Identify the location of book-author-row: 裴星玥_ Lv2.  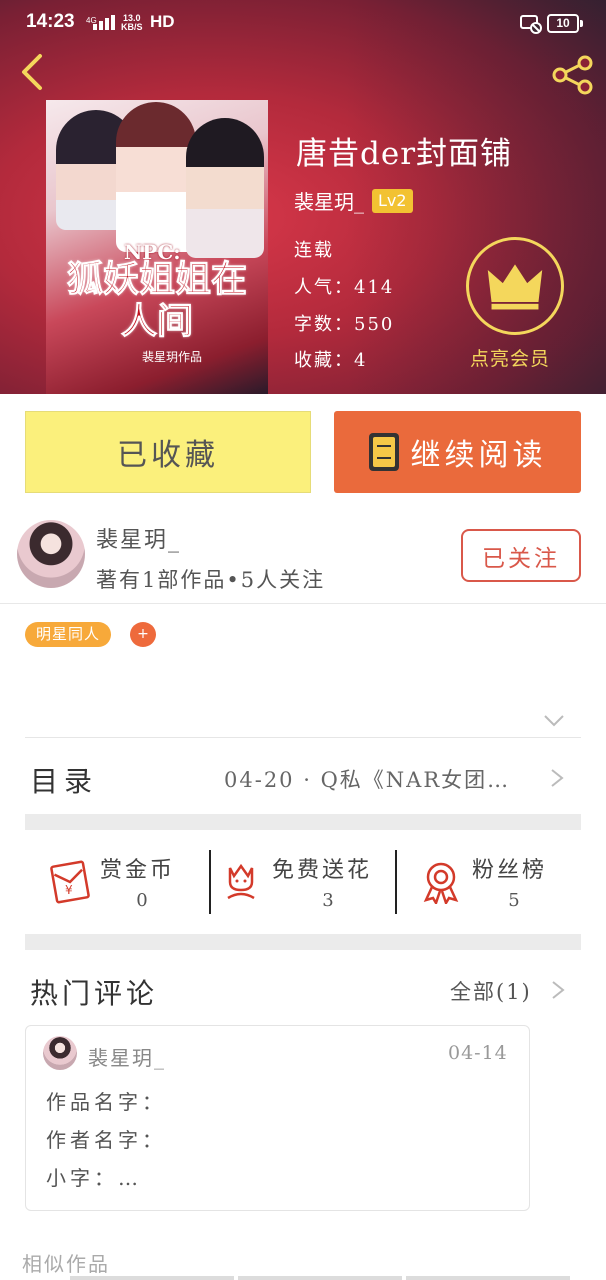
(353, 200).